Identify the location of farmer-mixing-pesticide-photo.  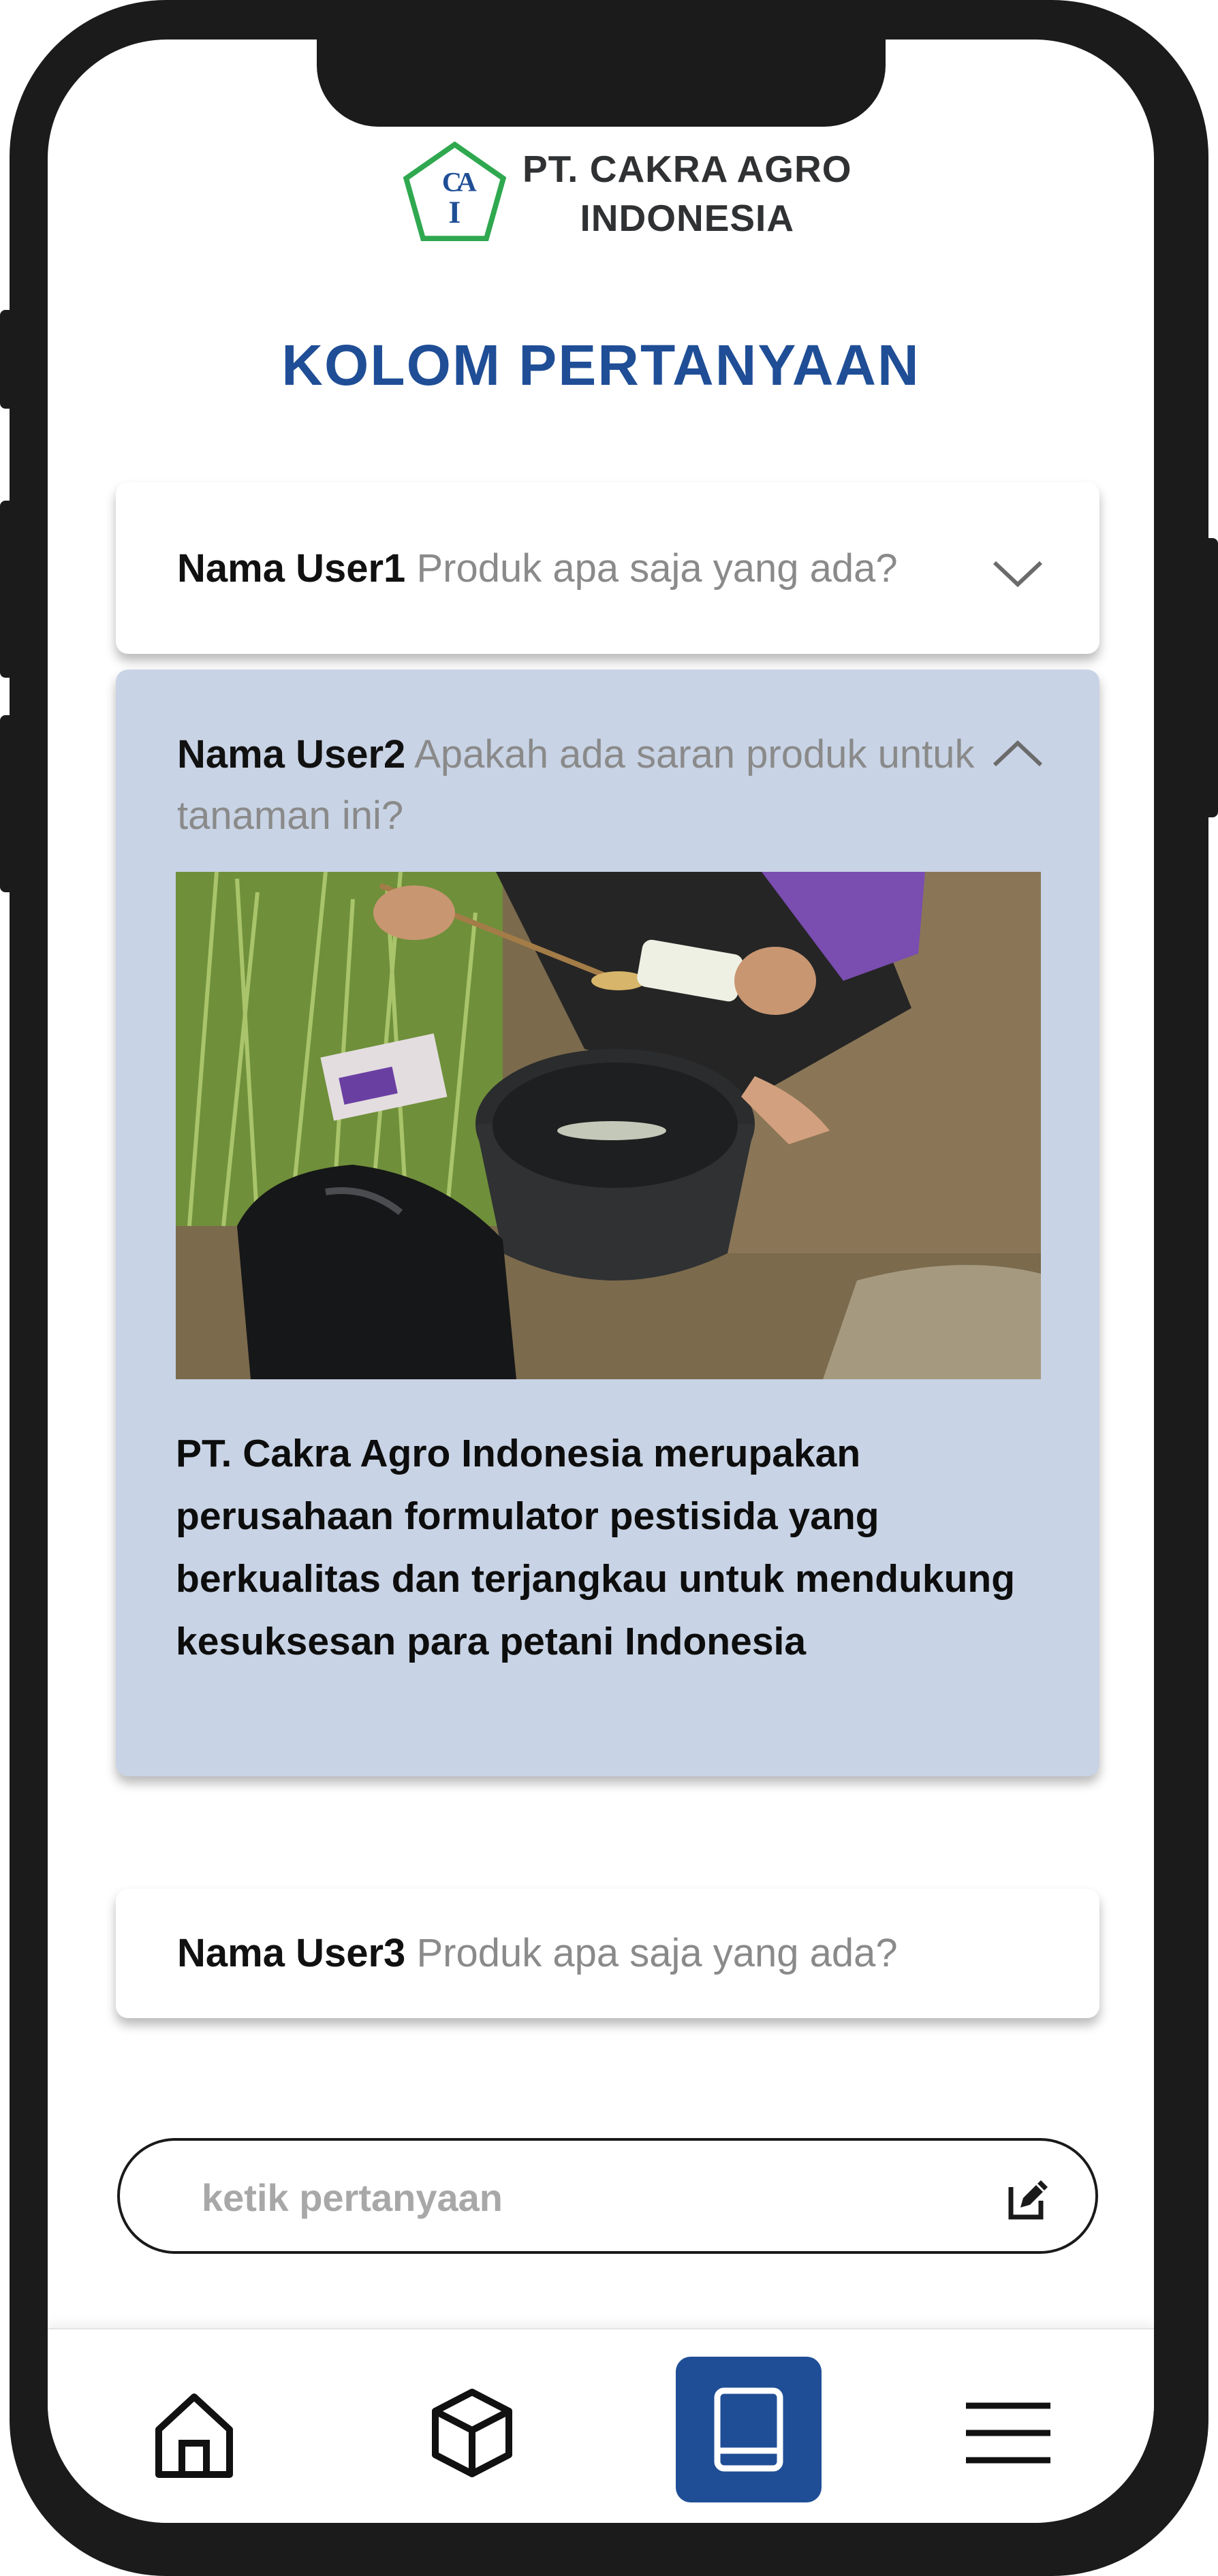
(608, 1125).